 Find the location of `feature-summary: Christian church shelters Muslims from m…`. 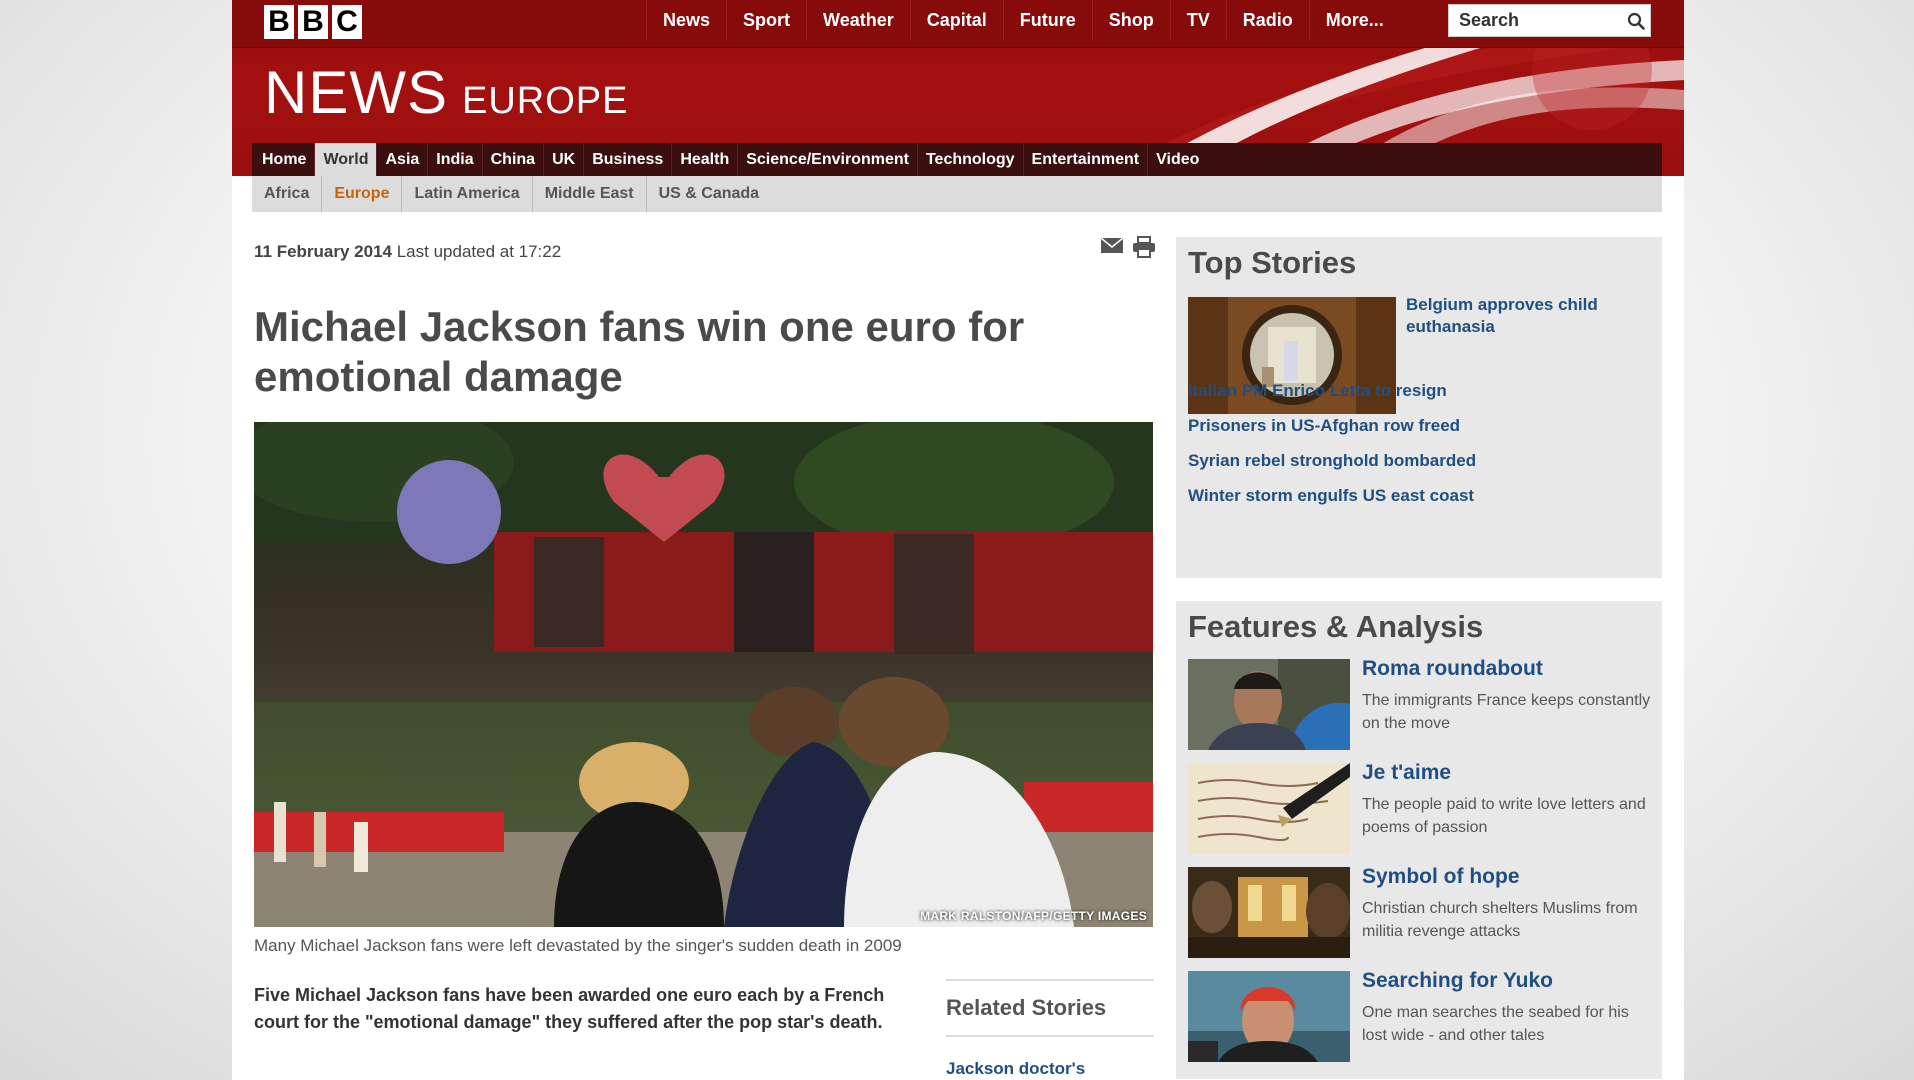

feature-summary: Christian church shelters Muslims from m… is located at coordinates (1500, 920).